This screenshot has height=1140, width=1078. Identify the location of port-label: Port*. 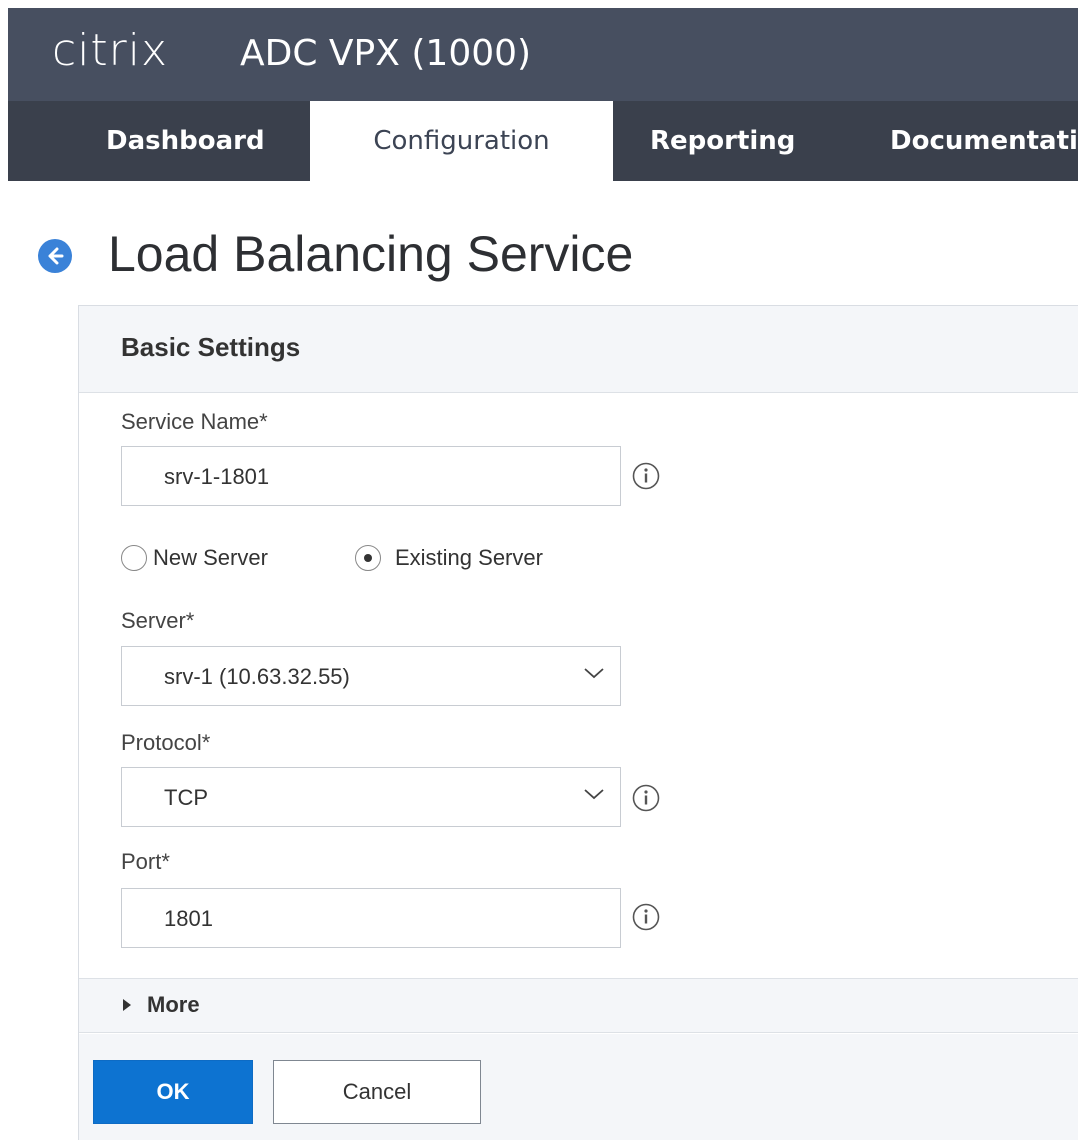
(145, 861).